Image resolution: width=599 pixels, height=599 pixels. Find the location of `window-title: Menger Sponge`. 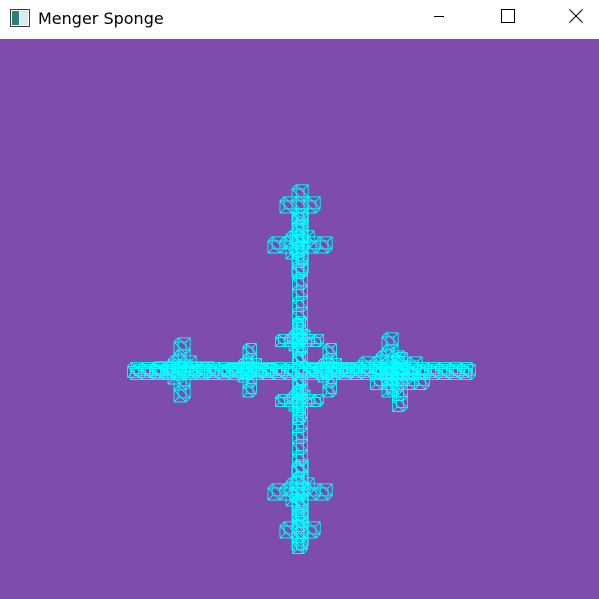

window-title: Menger Sponge is located at coordinates (101, 18).